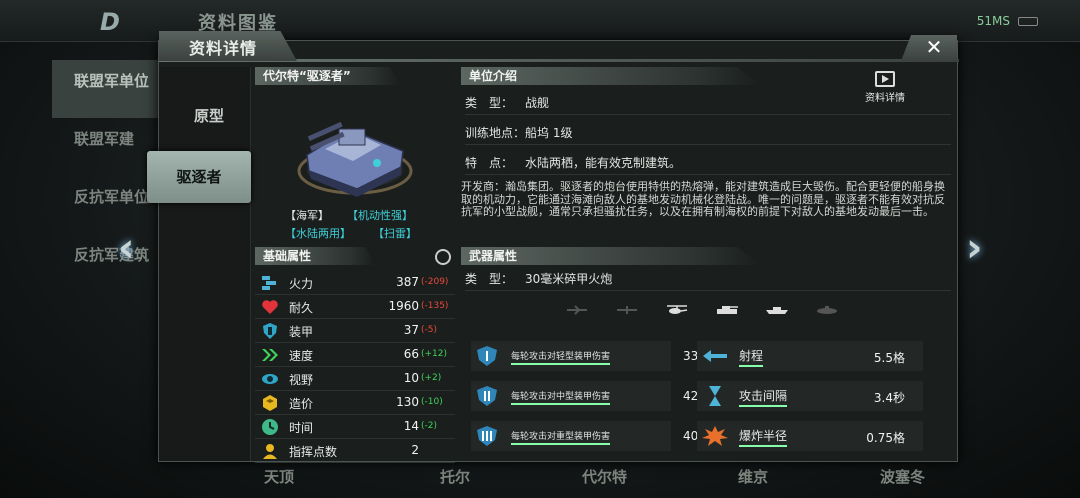 The width and height of the screenshot is (1080, 498). What do you see at coordinates (209, 115) in the screenshot?
I see `tab-prototype: 原型` at bounding box center [209, 115].